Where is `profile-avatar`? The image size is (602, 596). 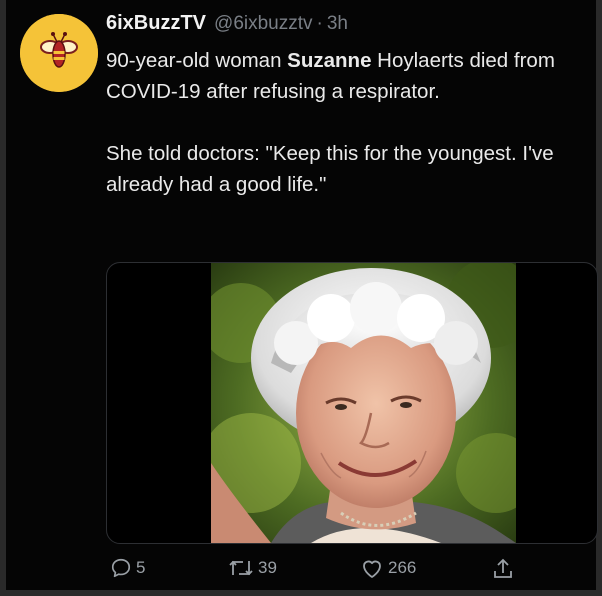 profile-avatar is located at coordinates (59, 53).